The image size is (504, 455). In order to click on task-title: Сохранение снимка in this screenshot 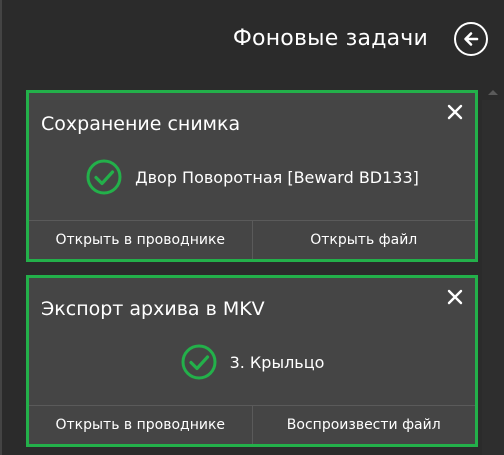, I will do `click(141, 124)`.